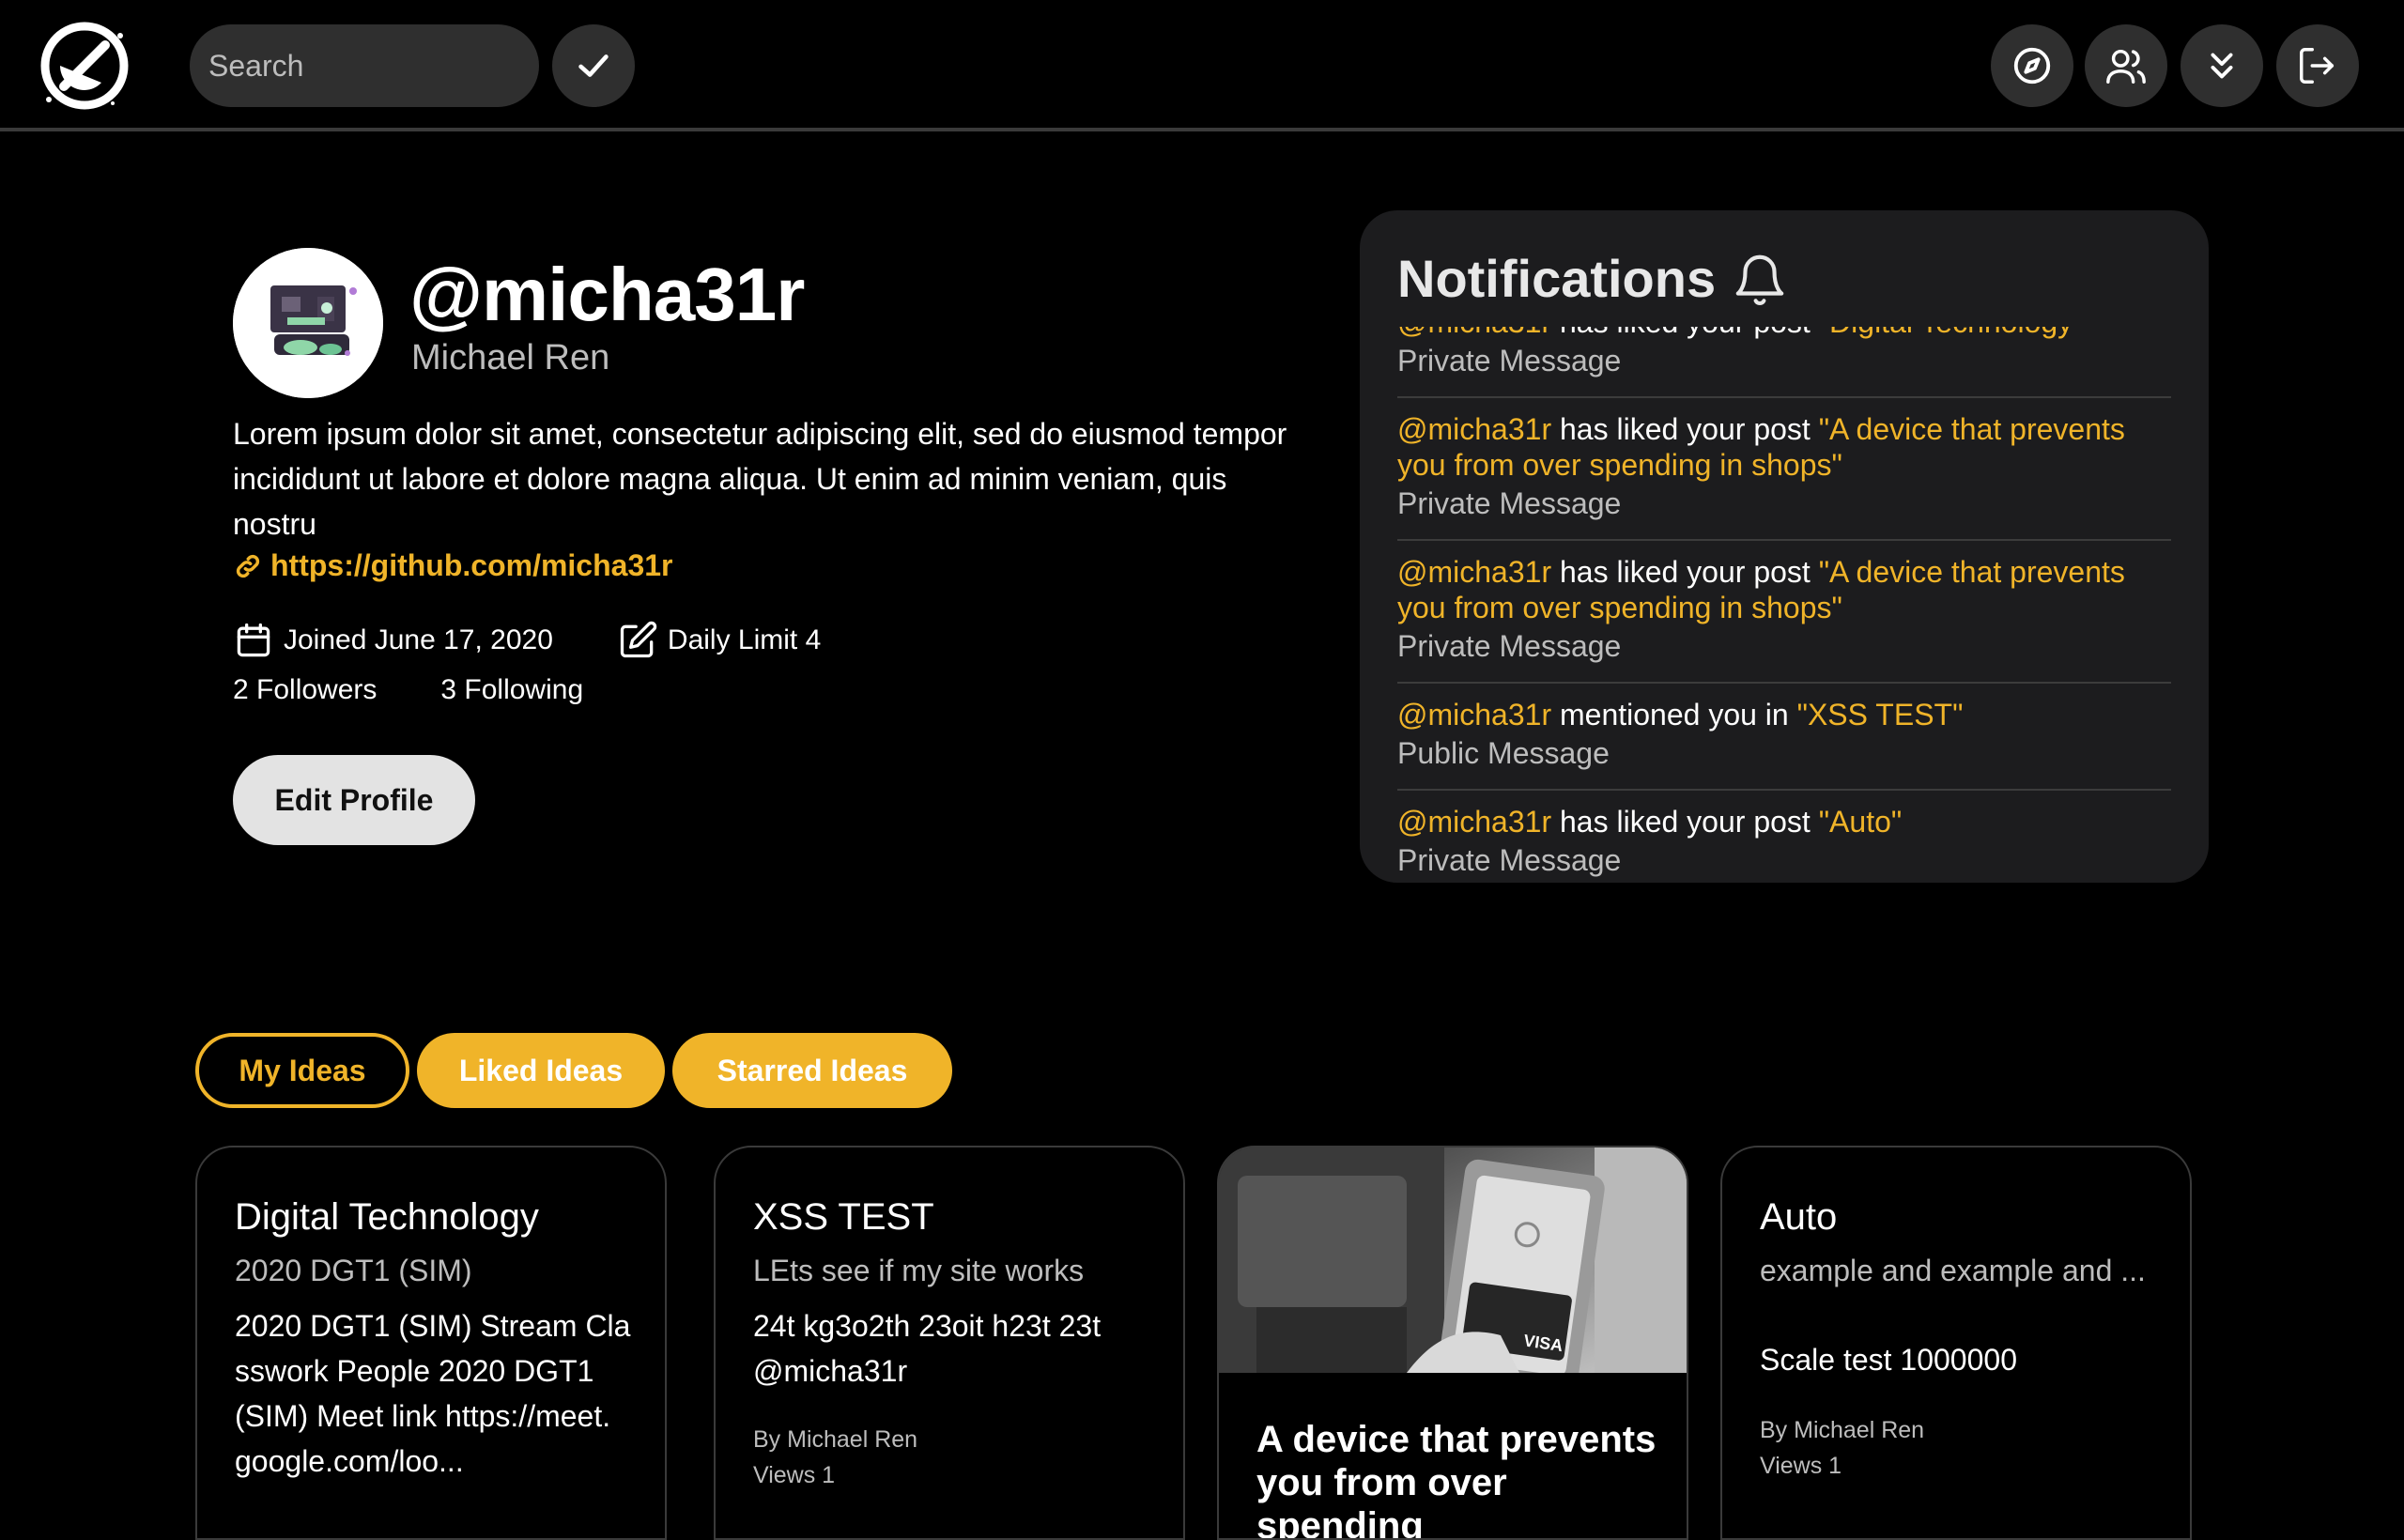  I want to click on logout-button, so click(2317, 65).